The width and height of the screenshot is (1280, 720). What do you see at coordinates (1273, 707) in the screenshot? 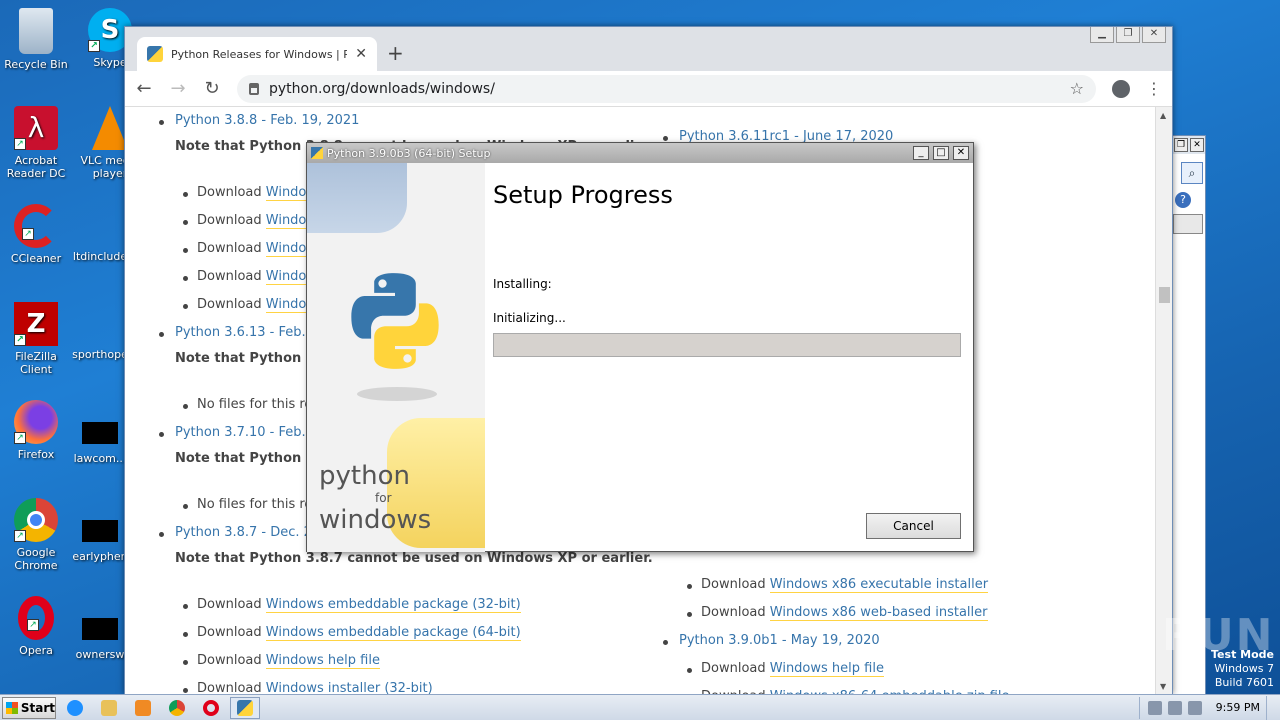
I see `show-desktop-button` at bounding box center [1273, 707].